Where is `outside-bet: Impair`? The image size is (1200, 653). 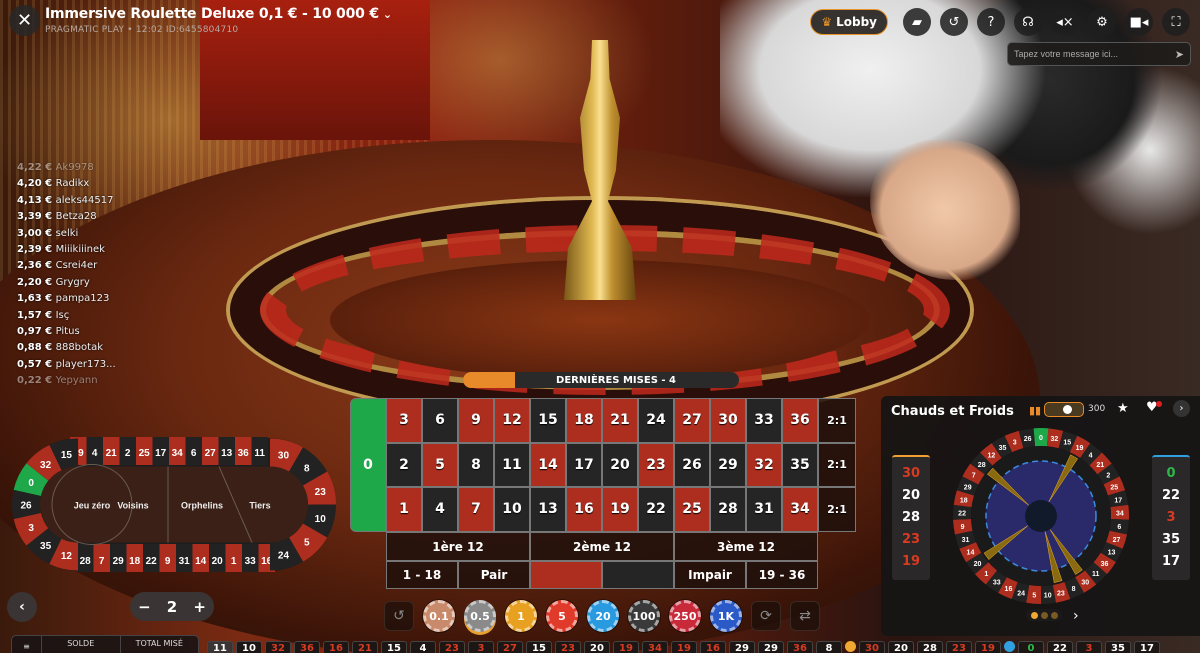 outside-bet: Impair is located at coordinates (710, 575).